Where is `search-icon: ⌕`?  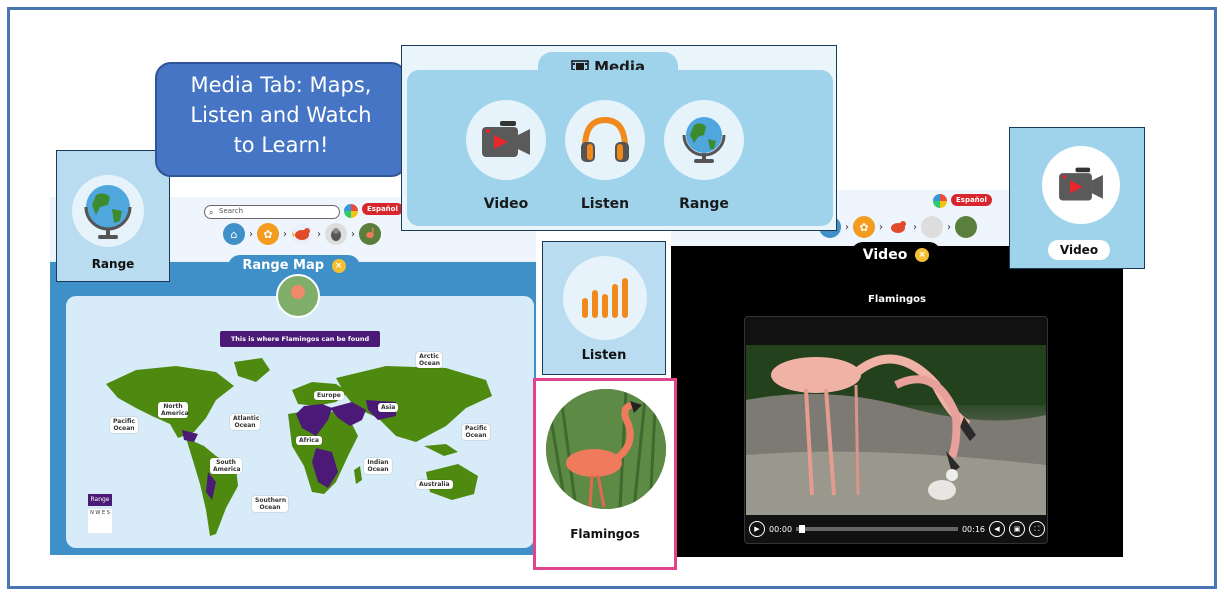
search-icon: ⌕ is located at coordinates (211, 212).